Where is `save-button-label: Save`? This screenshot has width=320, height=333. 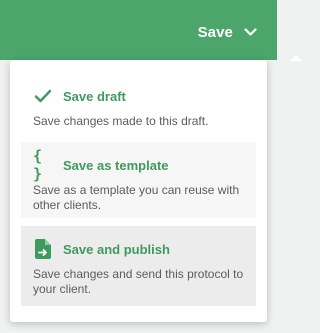
save-button-label: Save is located at coordinates (215, 32).